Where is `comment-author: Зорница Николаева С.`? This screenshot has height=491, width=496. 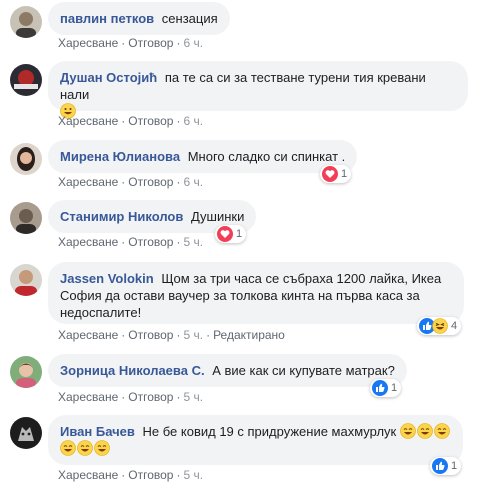
comment-author: Зорница Николаева С. is located at coordinates (132, 370).